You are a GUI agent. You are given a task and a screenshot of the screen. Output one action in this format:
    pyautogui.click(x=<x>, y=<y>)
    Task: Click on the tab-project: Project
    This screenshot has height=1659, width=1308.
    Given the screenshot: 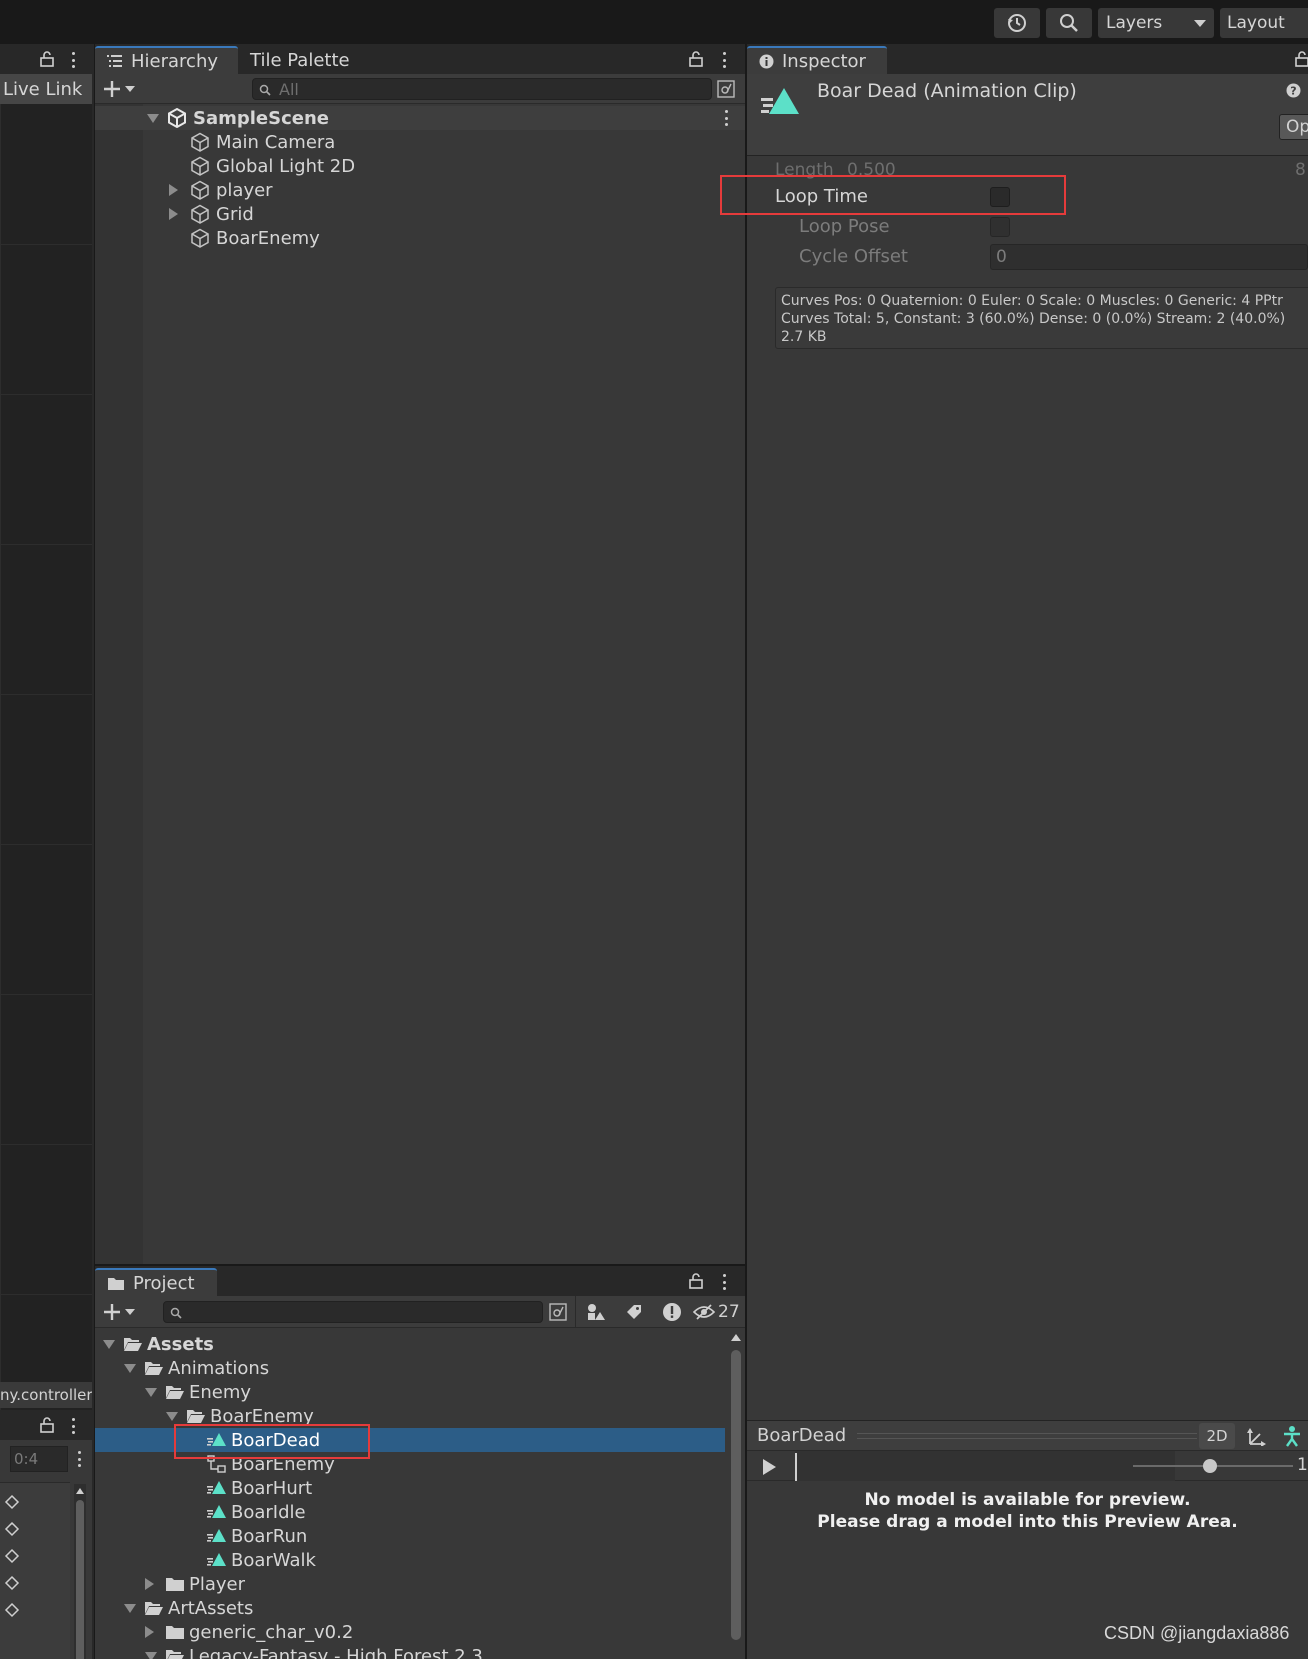 What is the action you would take?
    pyautogui.click(x=156, y=1282)
    